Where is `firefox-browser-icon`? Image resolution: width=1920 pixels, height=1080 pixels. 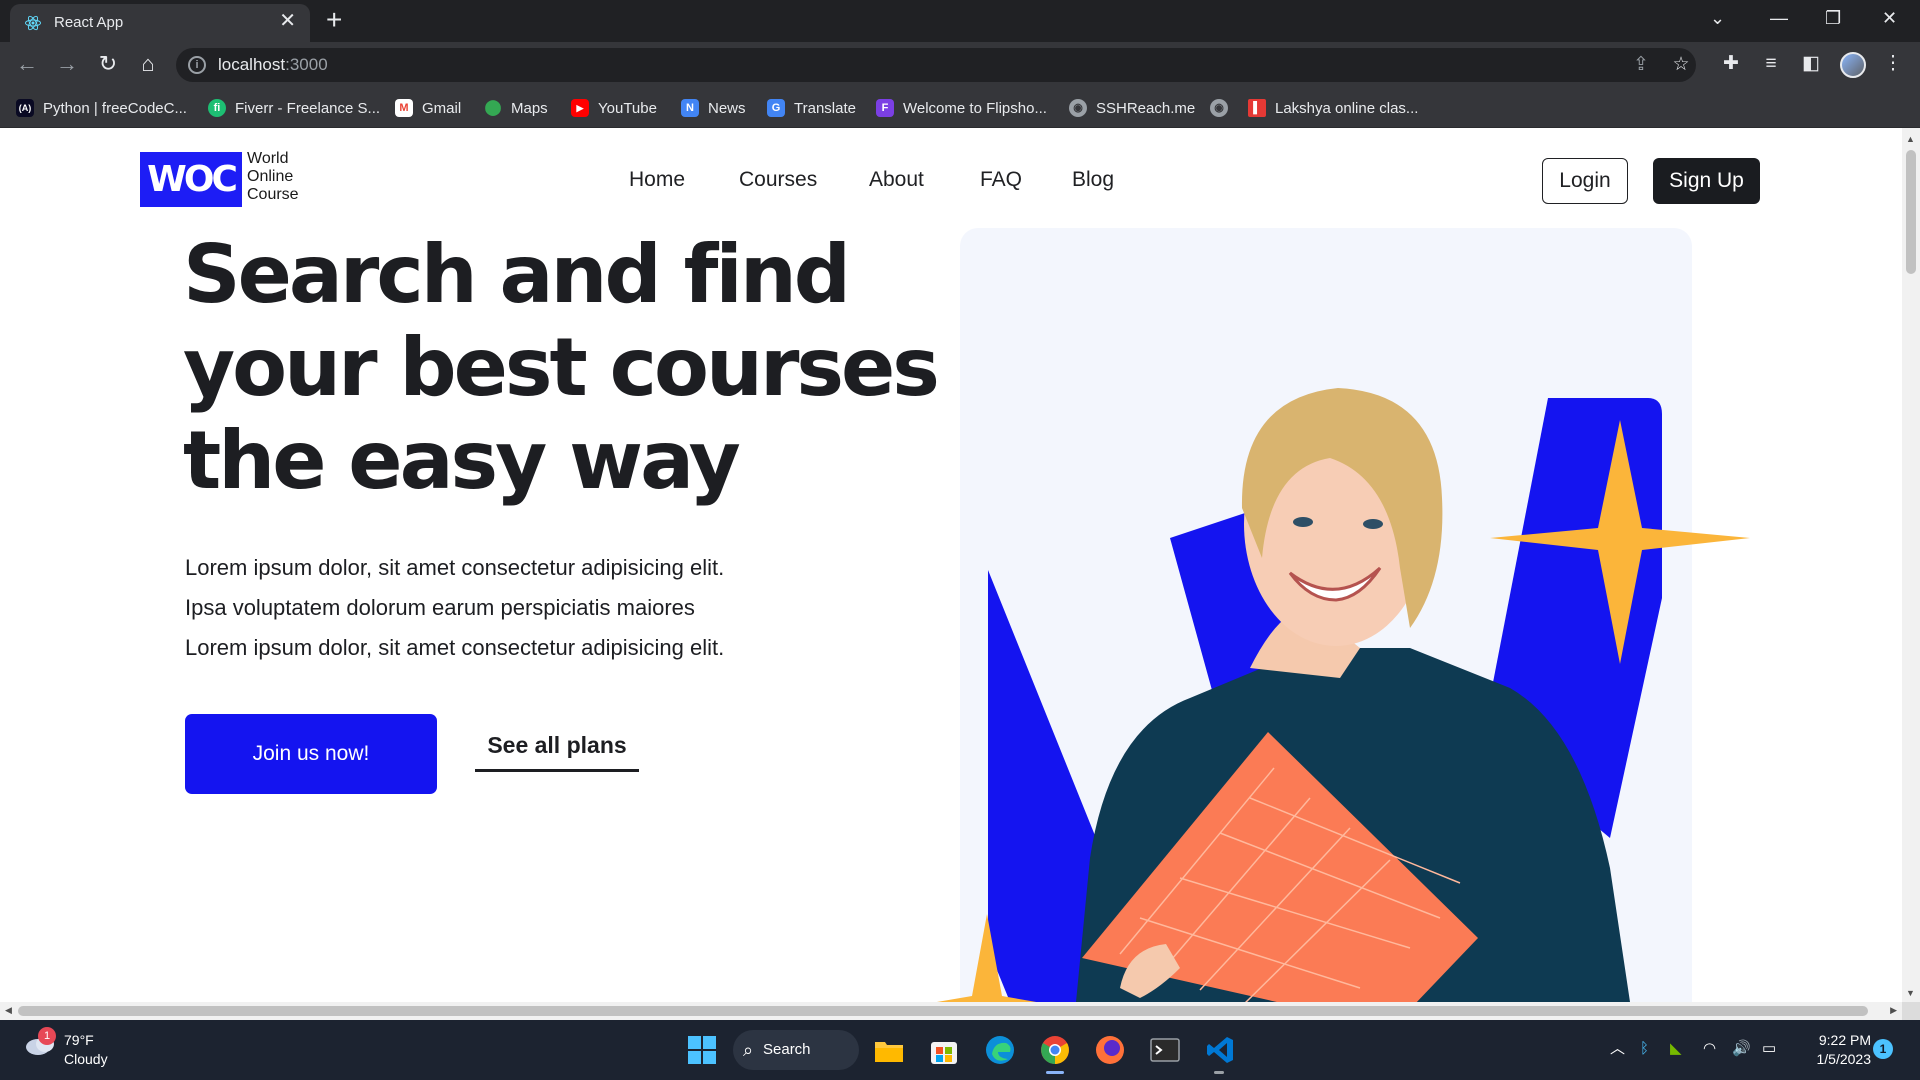 firefox-browser-icon is located at coordinates (1110, 1050).